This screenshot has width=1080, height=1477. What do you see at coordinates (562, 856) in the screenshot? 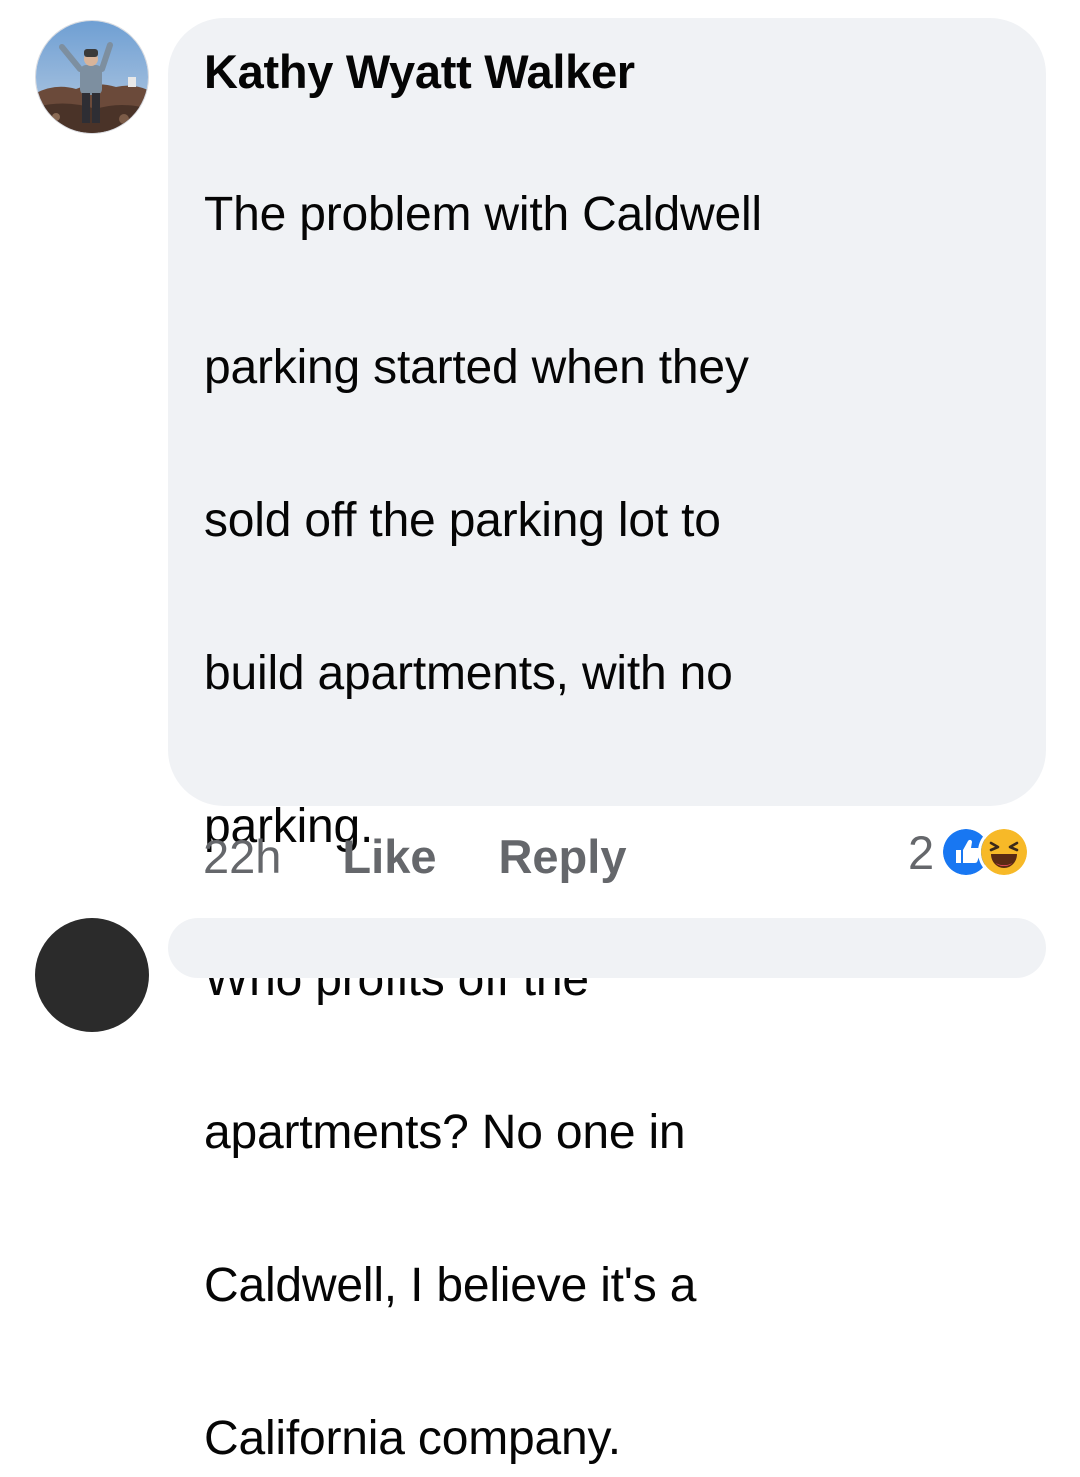
I see `reply-button: Reply` at bounding box center [562, 856].